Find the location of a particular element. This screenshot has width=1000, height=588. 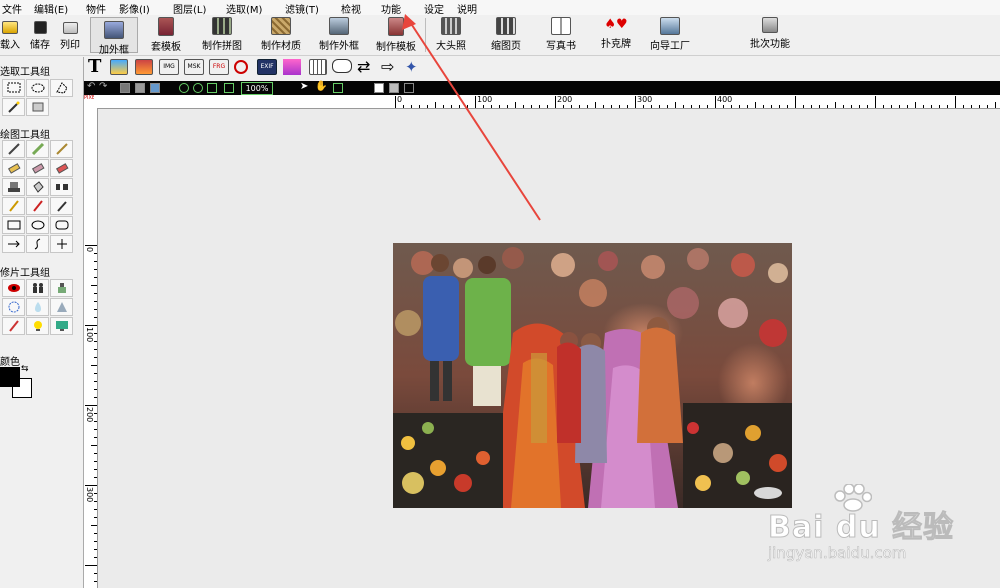

watermark-url: jingyan.baidu.com is located at coordinates (837, 553).